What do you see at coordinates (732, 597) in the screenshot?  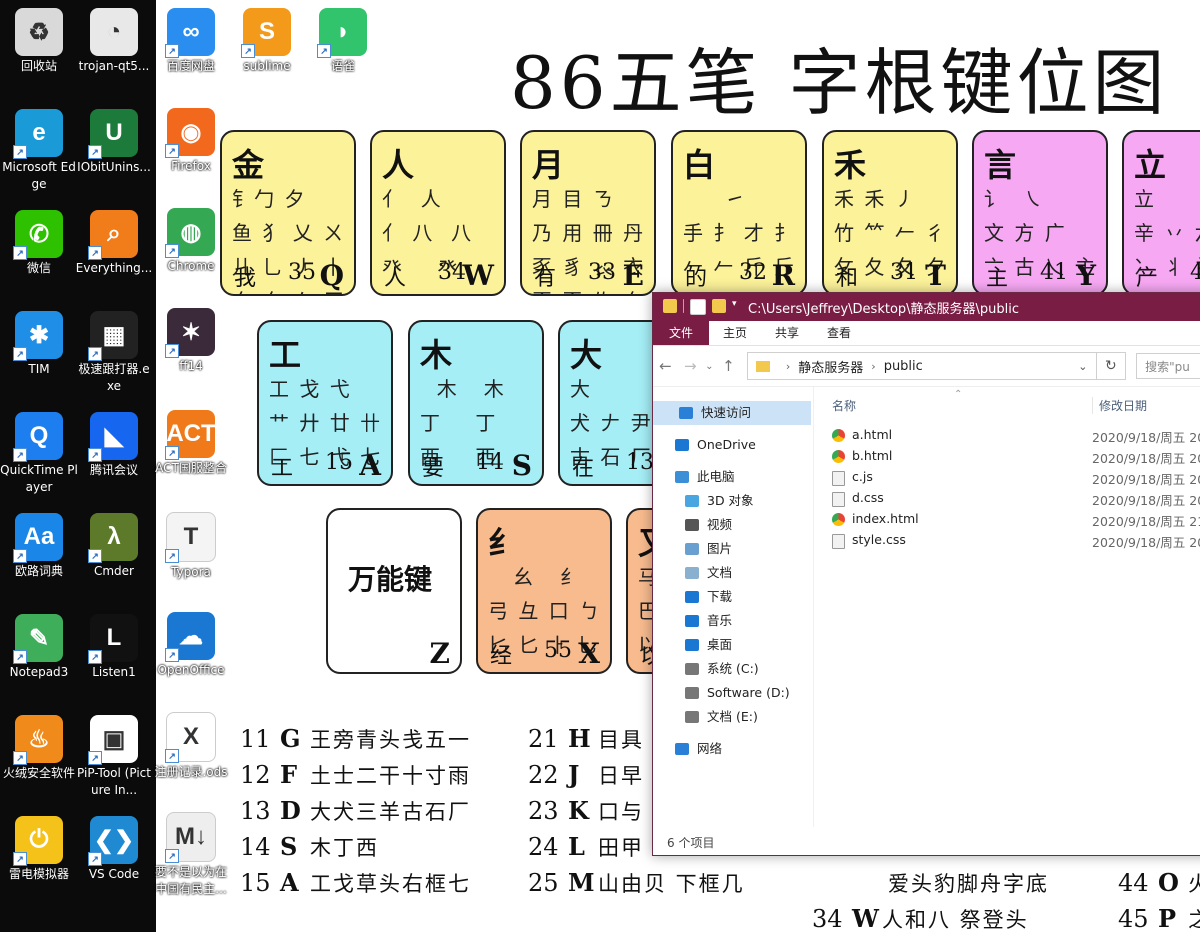 I see `sidebar-item: 下载` at bounding box center [732, 597].